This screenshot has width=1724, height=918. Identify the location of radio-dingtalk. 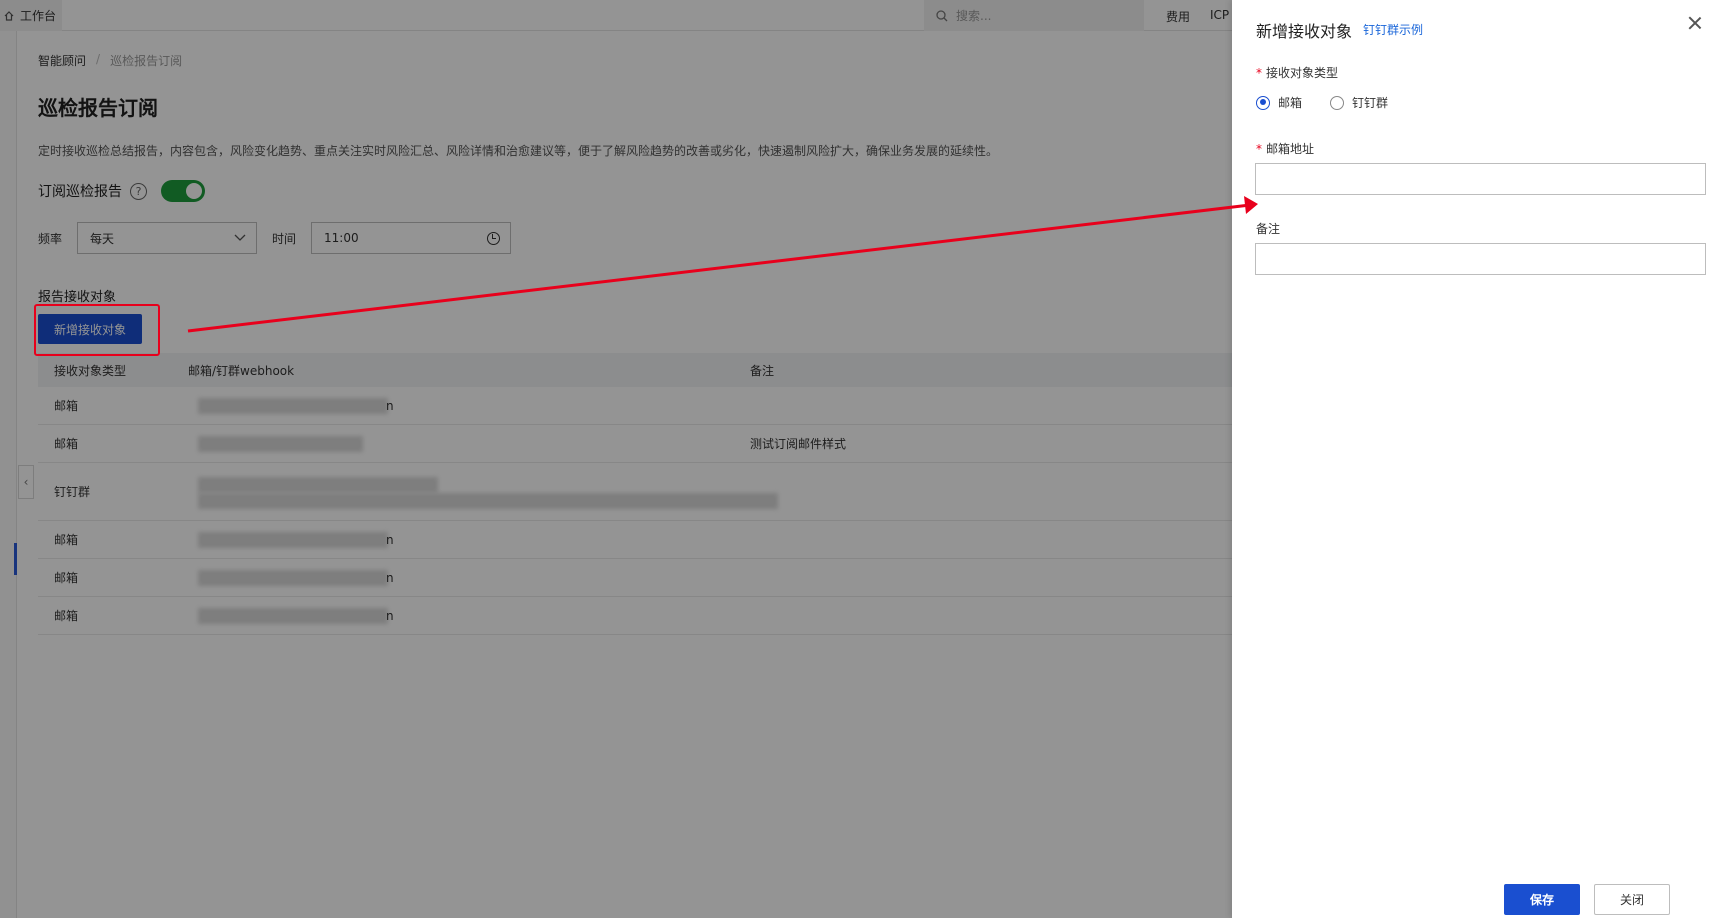
(1337, 102).